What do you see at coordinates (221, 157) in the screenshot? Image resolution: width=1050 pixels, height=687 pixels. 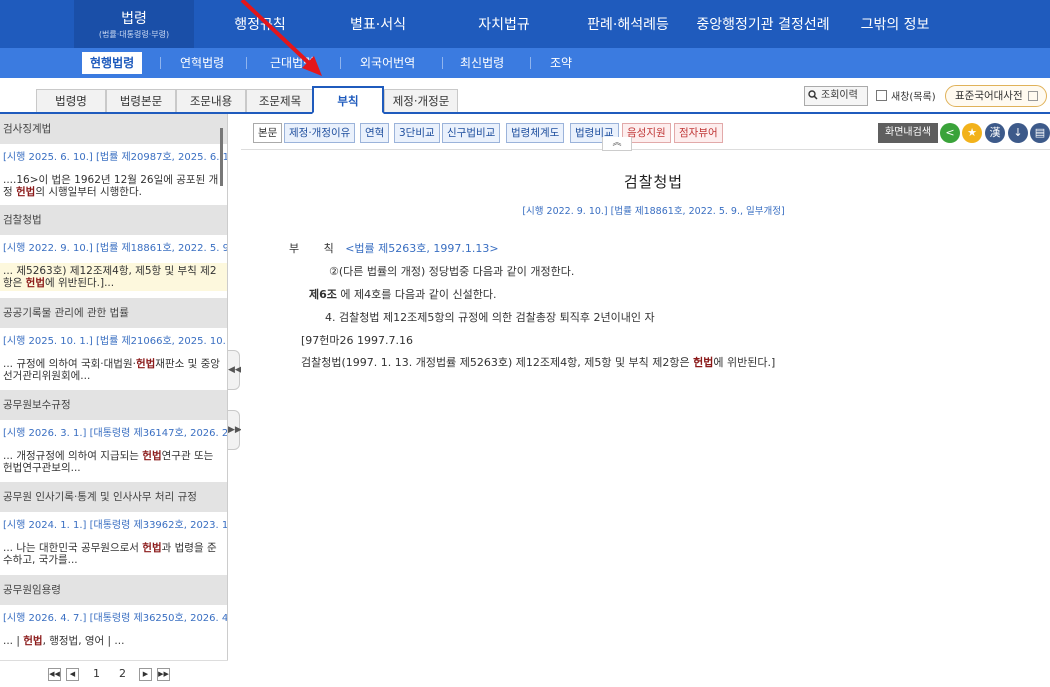 I see `list-scrollbar` at bounding box center [221, 157].